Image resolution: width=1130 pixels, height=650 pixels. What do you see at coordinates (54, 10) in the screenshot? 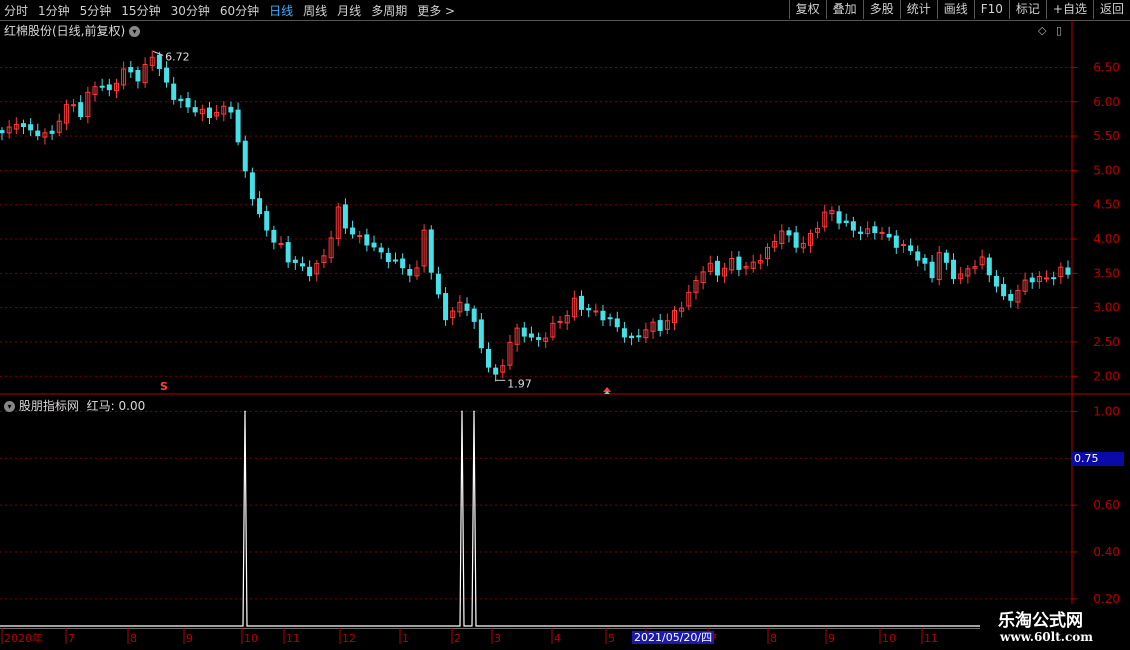
I see `period-tab-1: 1分钟` at bounding box center [54, 10].